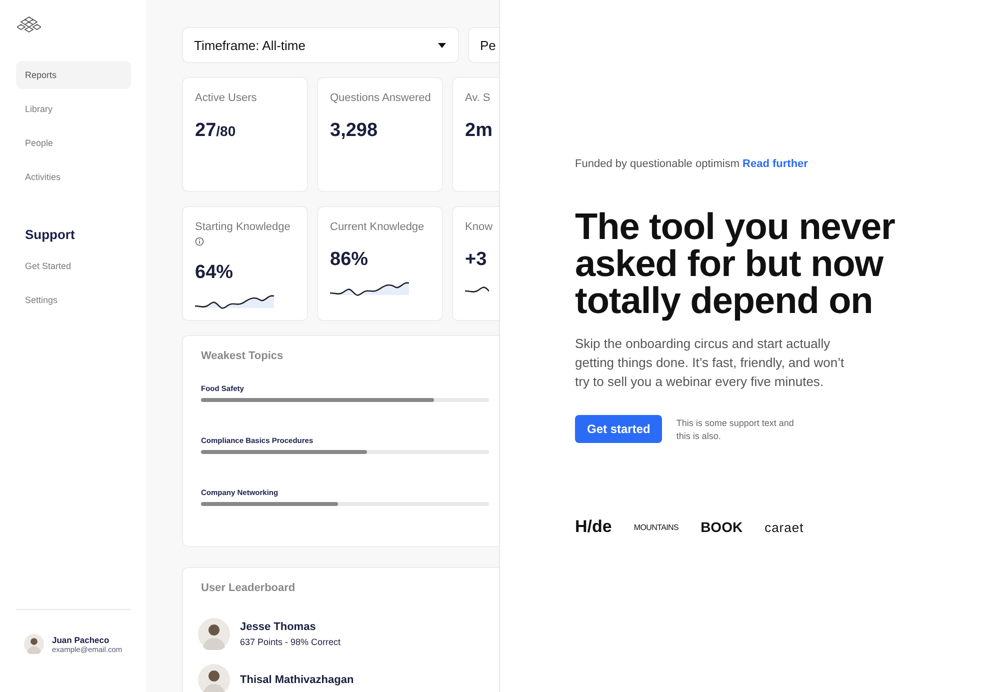  Describe the element at coordinates (216, 131) in the screenshot. I see `stat-value: 27/80` at that location.